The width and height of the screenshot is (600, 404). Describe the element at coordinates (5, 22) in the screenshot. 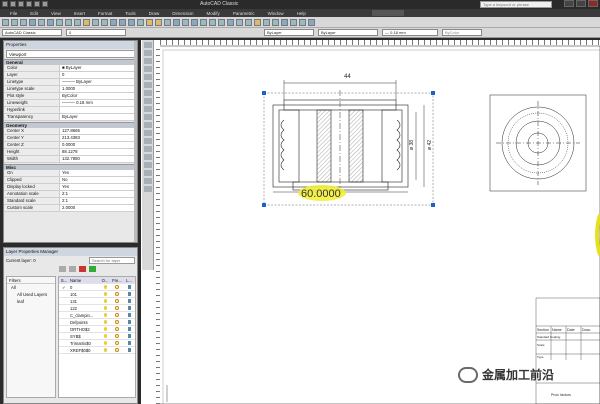

I see `new-file-icon` at that location.